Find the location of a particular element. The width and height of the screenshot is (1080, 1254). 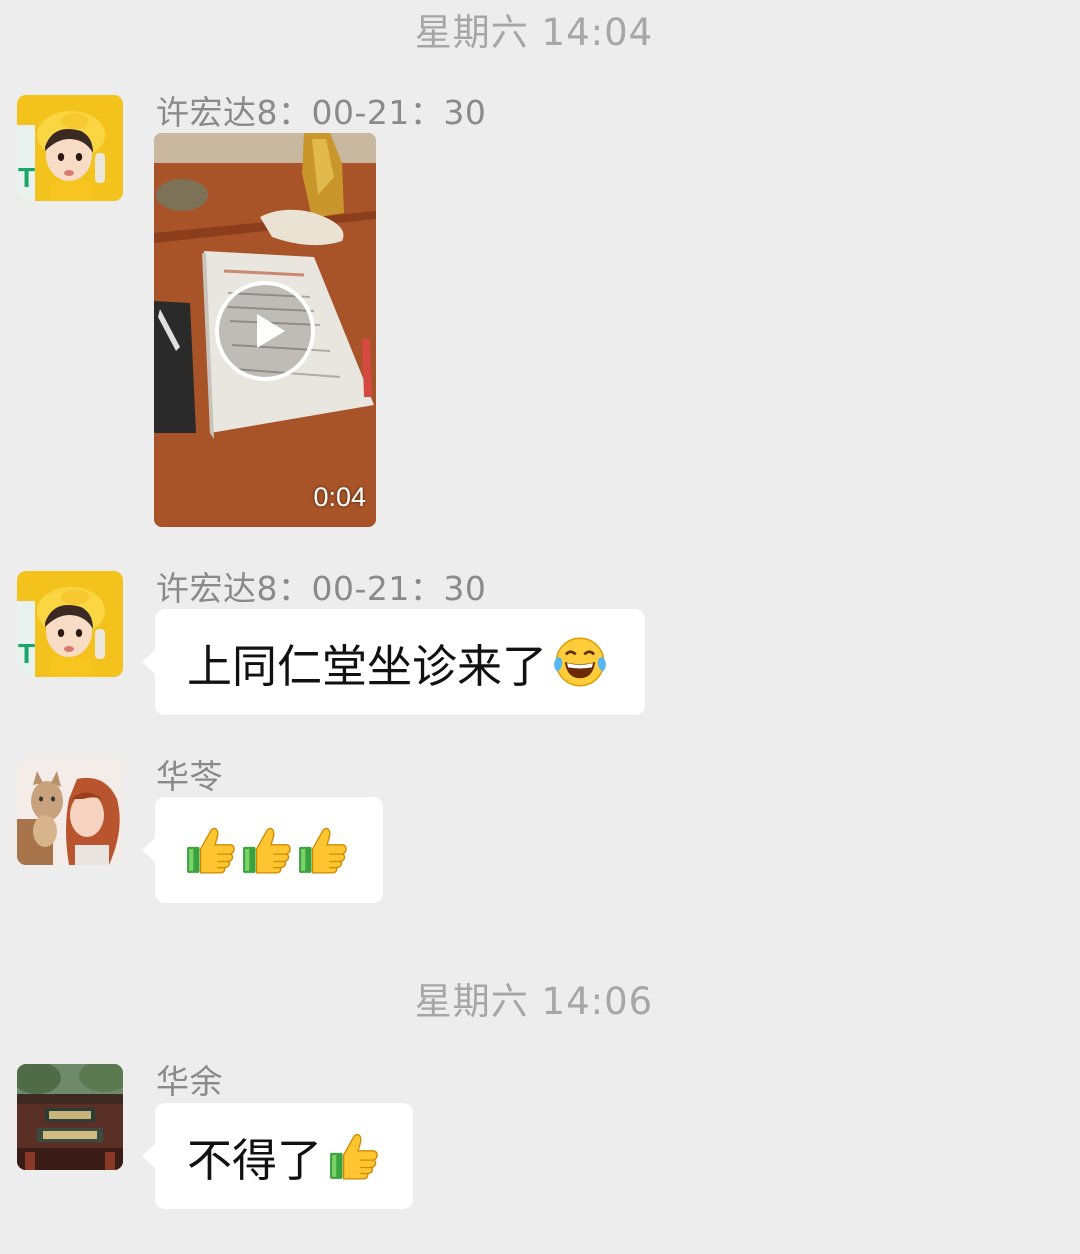

sender-name: 华苓 is located at coordinates (189, 776).